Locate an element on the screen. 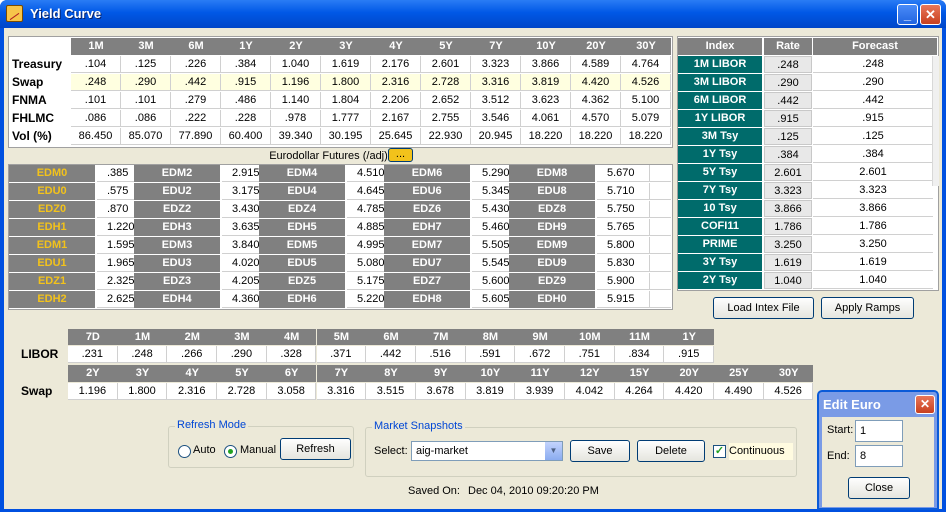 The height and width of the screenshot is (512, 946). swap-cell: 2.728 is located at coordinates (242, 391).